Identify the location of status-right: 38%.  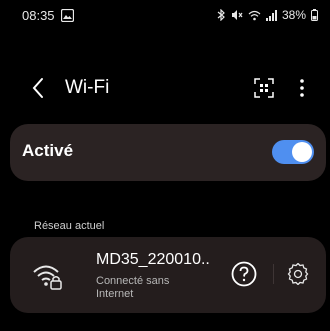
(267, 15).